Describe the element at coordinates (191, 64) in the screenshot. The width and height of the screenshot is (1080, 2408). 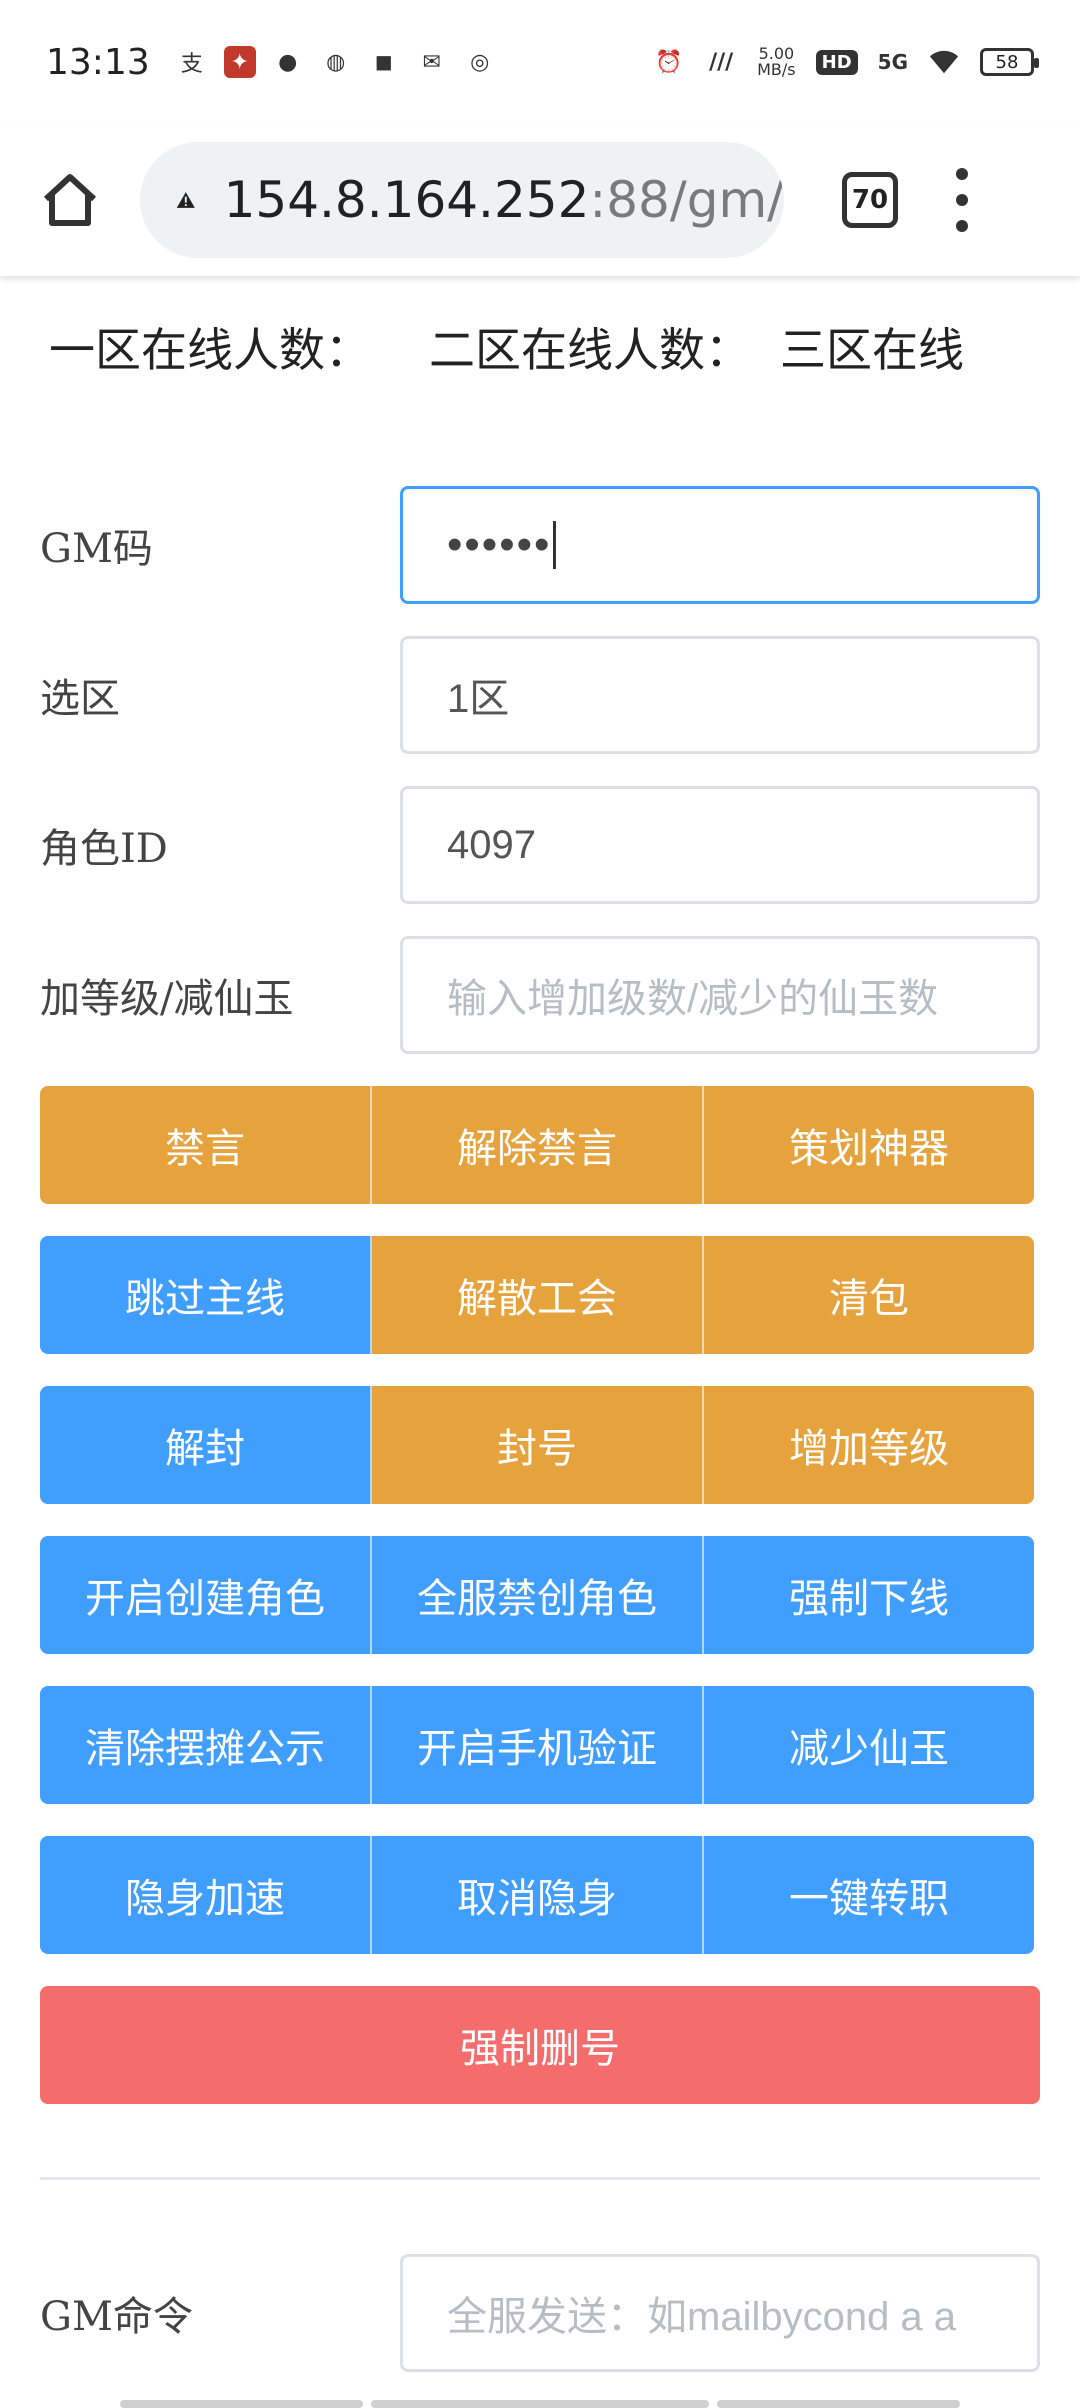
I see `alipay-icon: 支` at that location.